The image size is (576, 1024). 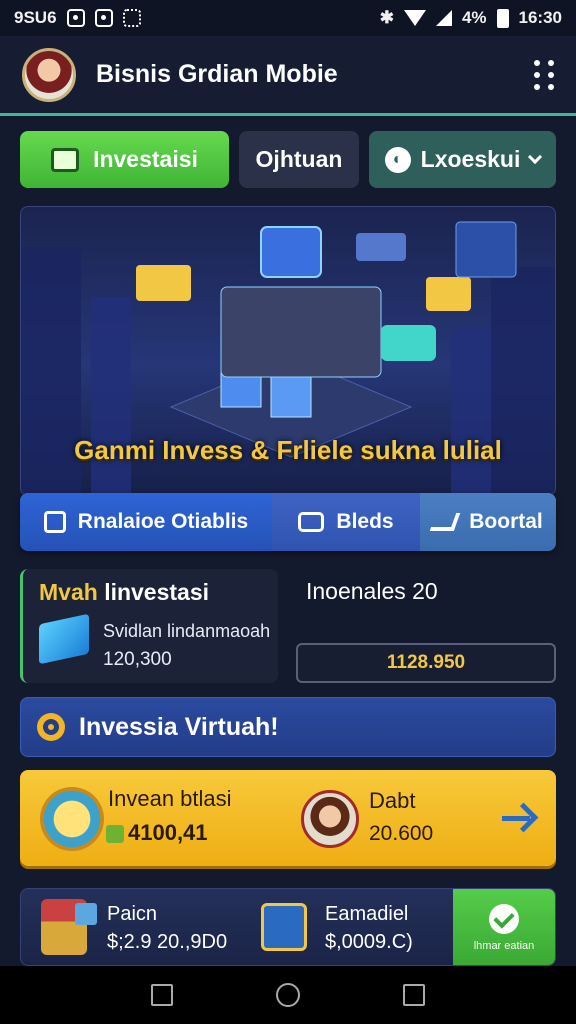 I want to click on app-notification-icon, so click(x=131, y=18).